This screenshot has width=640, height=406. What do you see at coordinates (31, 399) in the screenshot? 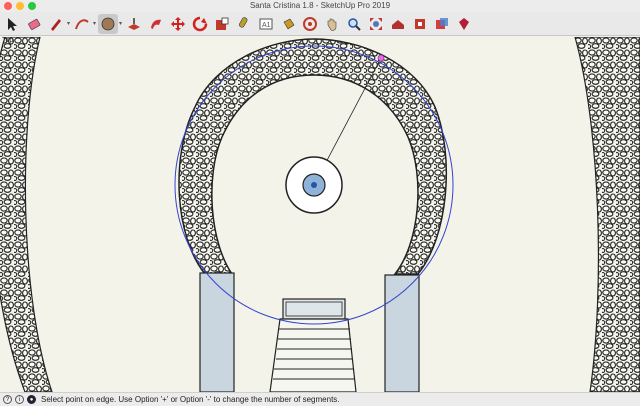
I see `user-icon: ●` at bounding box center [31, 399].